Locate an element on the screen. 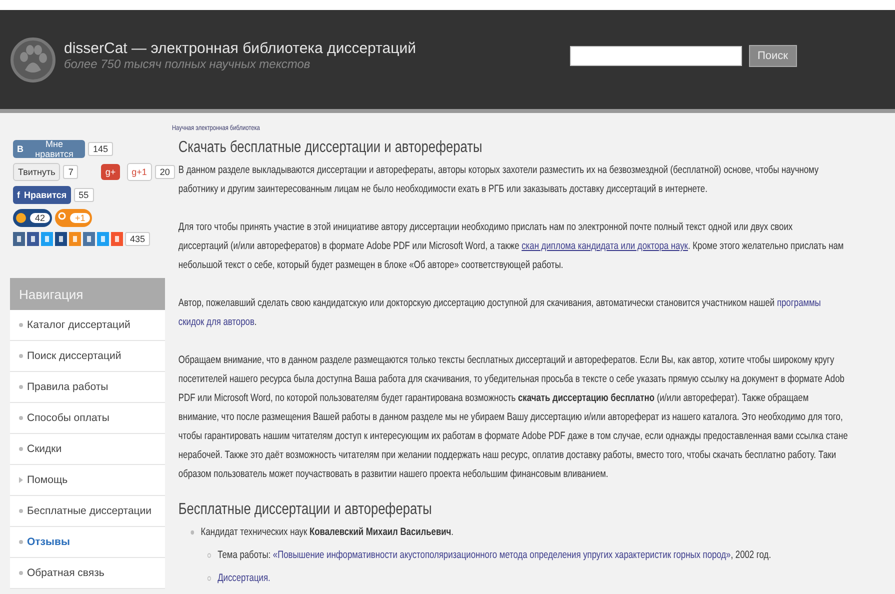 This screenshot has height=594, width=895. facebook-like-button: f Нравится is located at coordinates (42, 195).